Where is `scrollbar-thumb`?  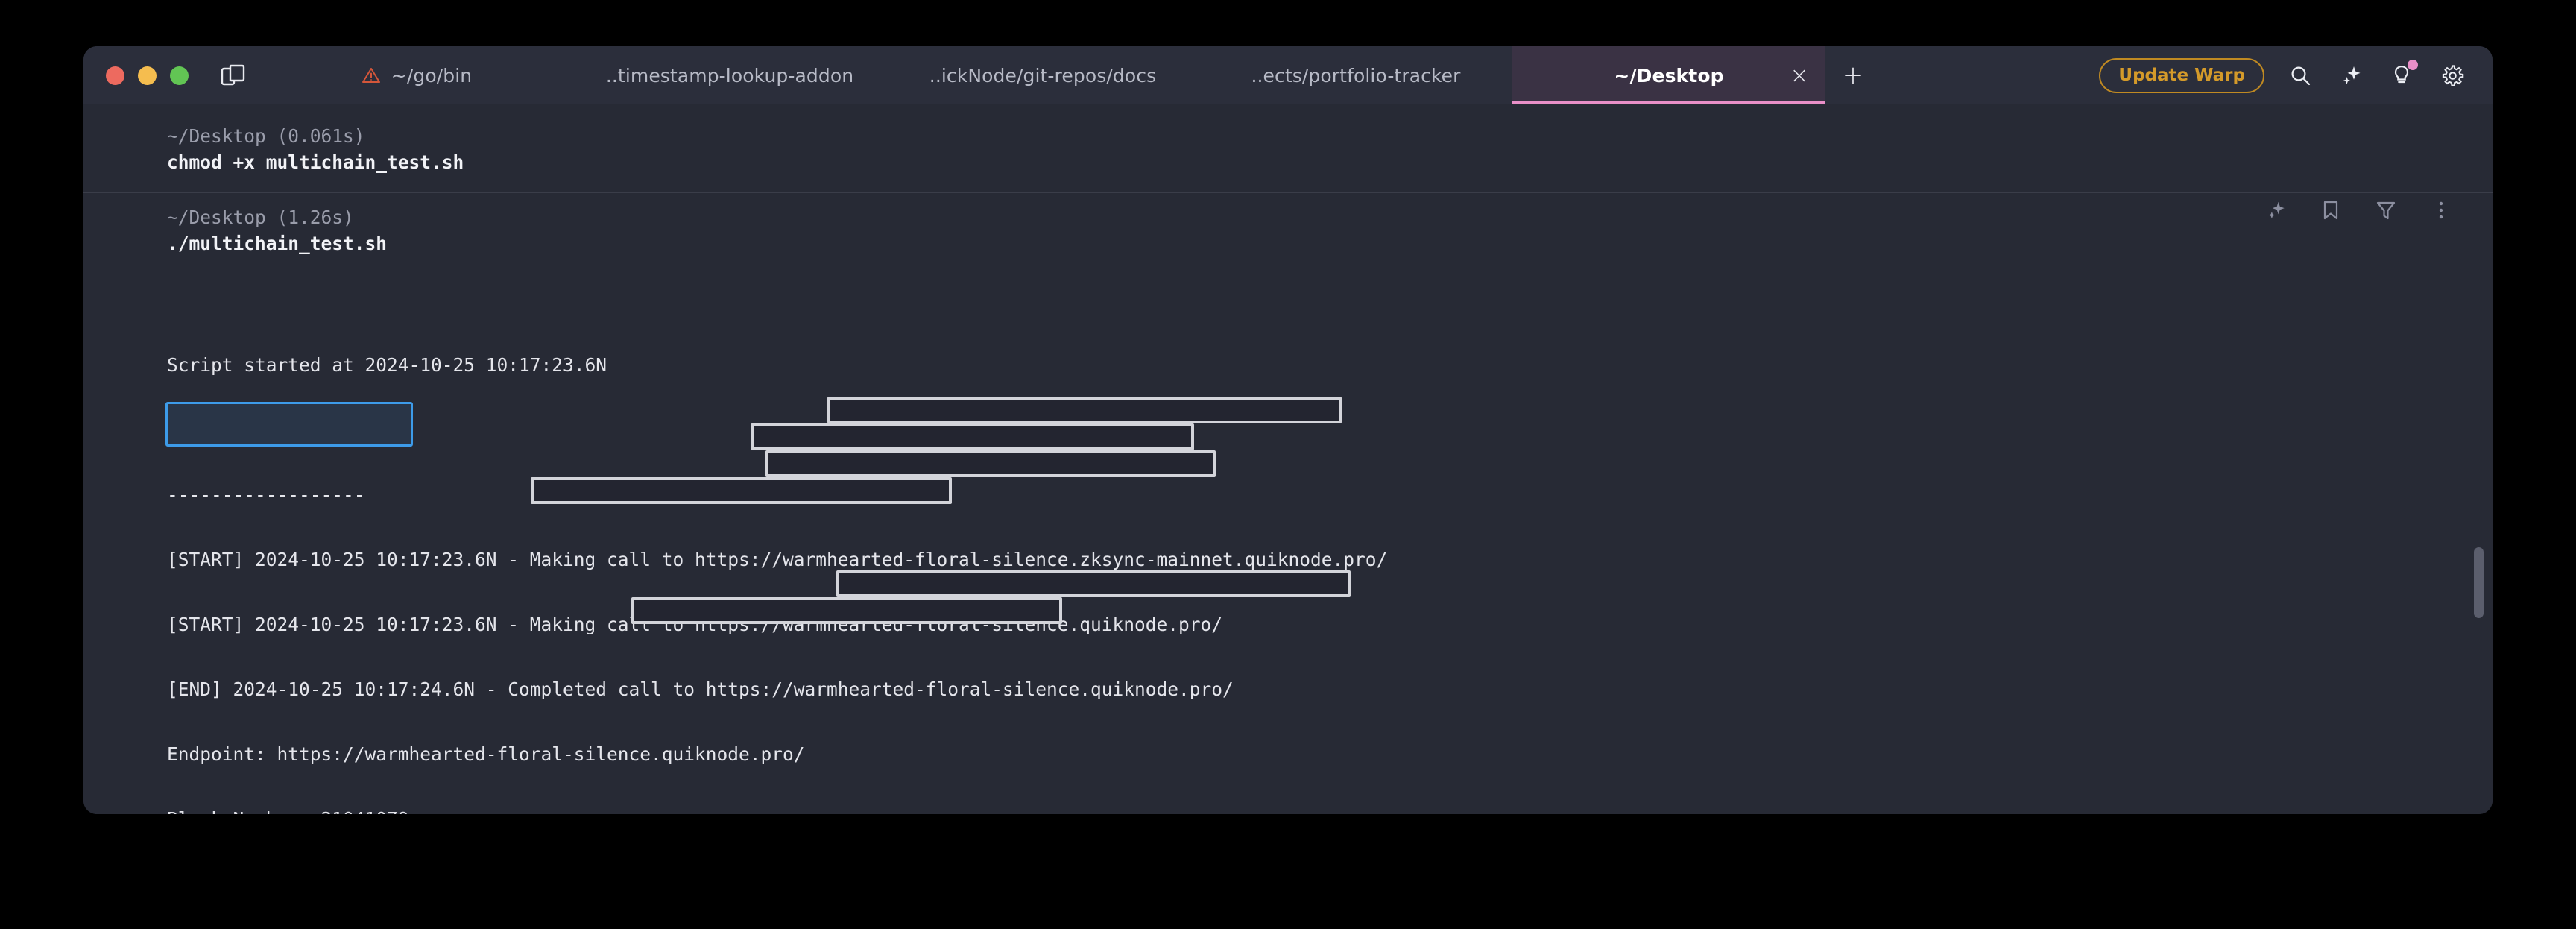
scrollbar-thumb is located at coordinates (2479, 582).